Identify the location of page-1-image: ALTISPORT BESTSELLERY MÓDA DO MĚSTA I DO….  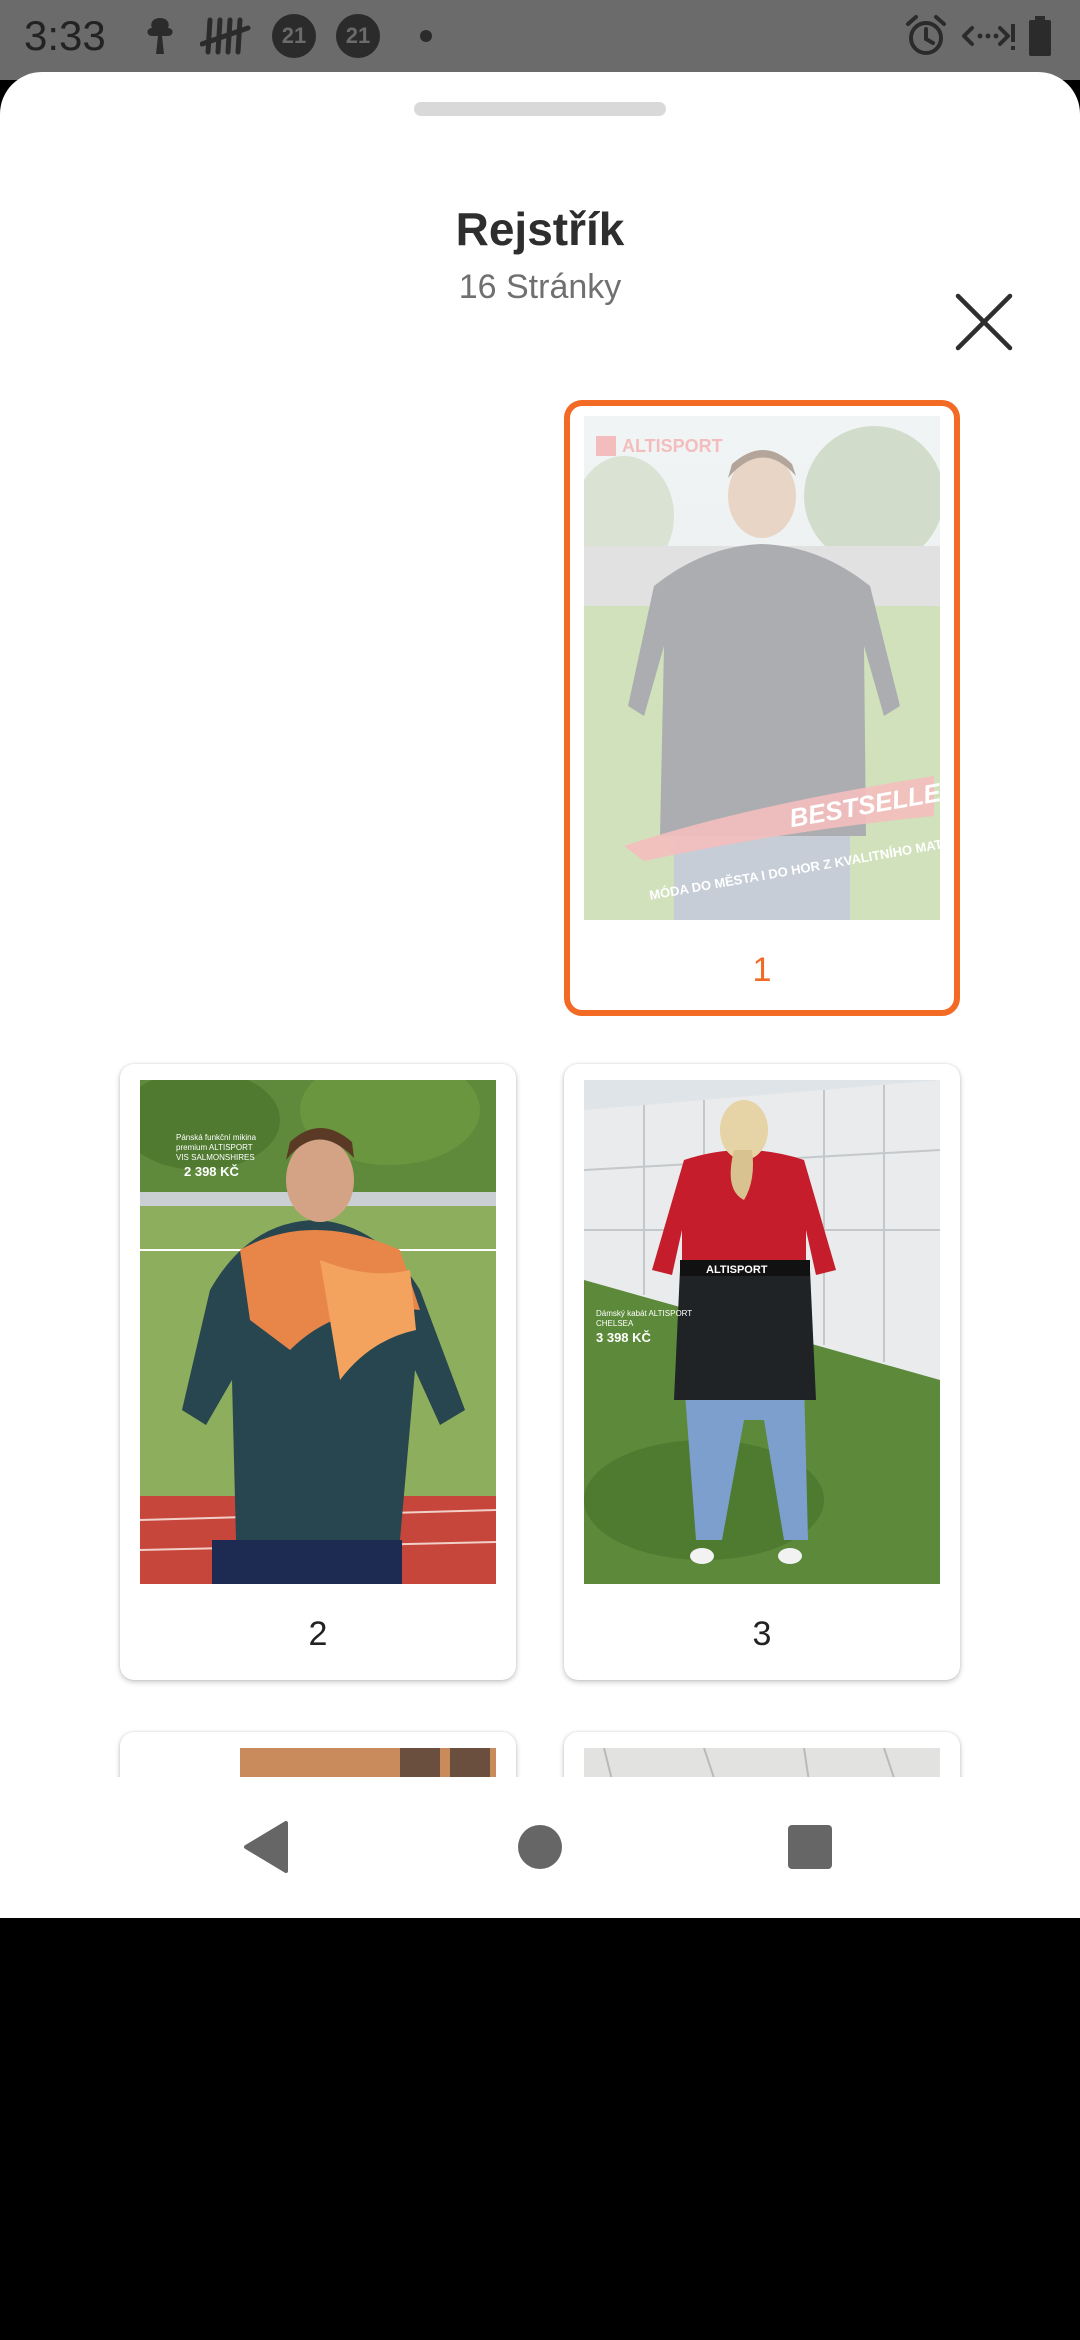
(762, 668).